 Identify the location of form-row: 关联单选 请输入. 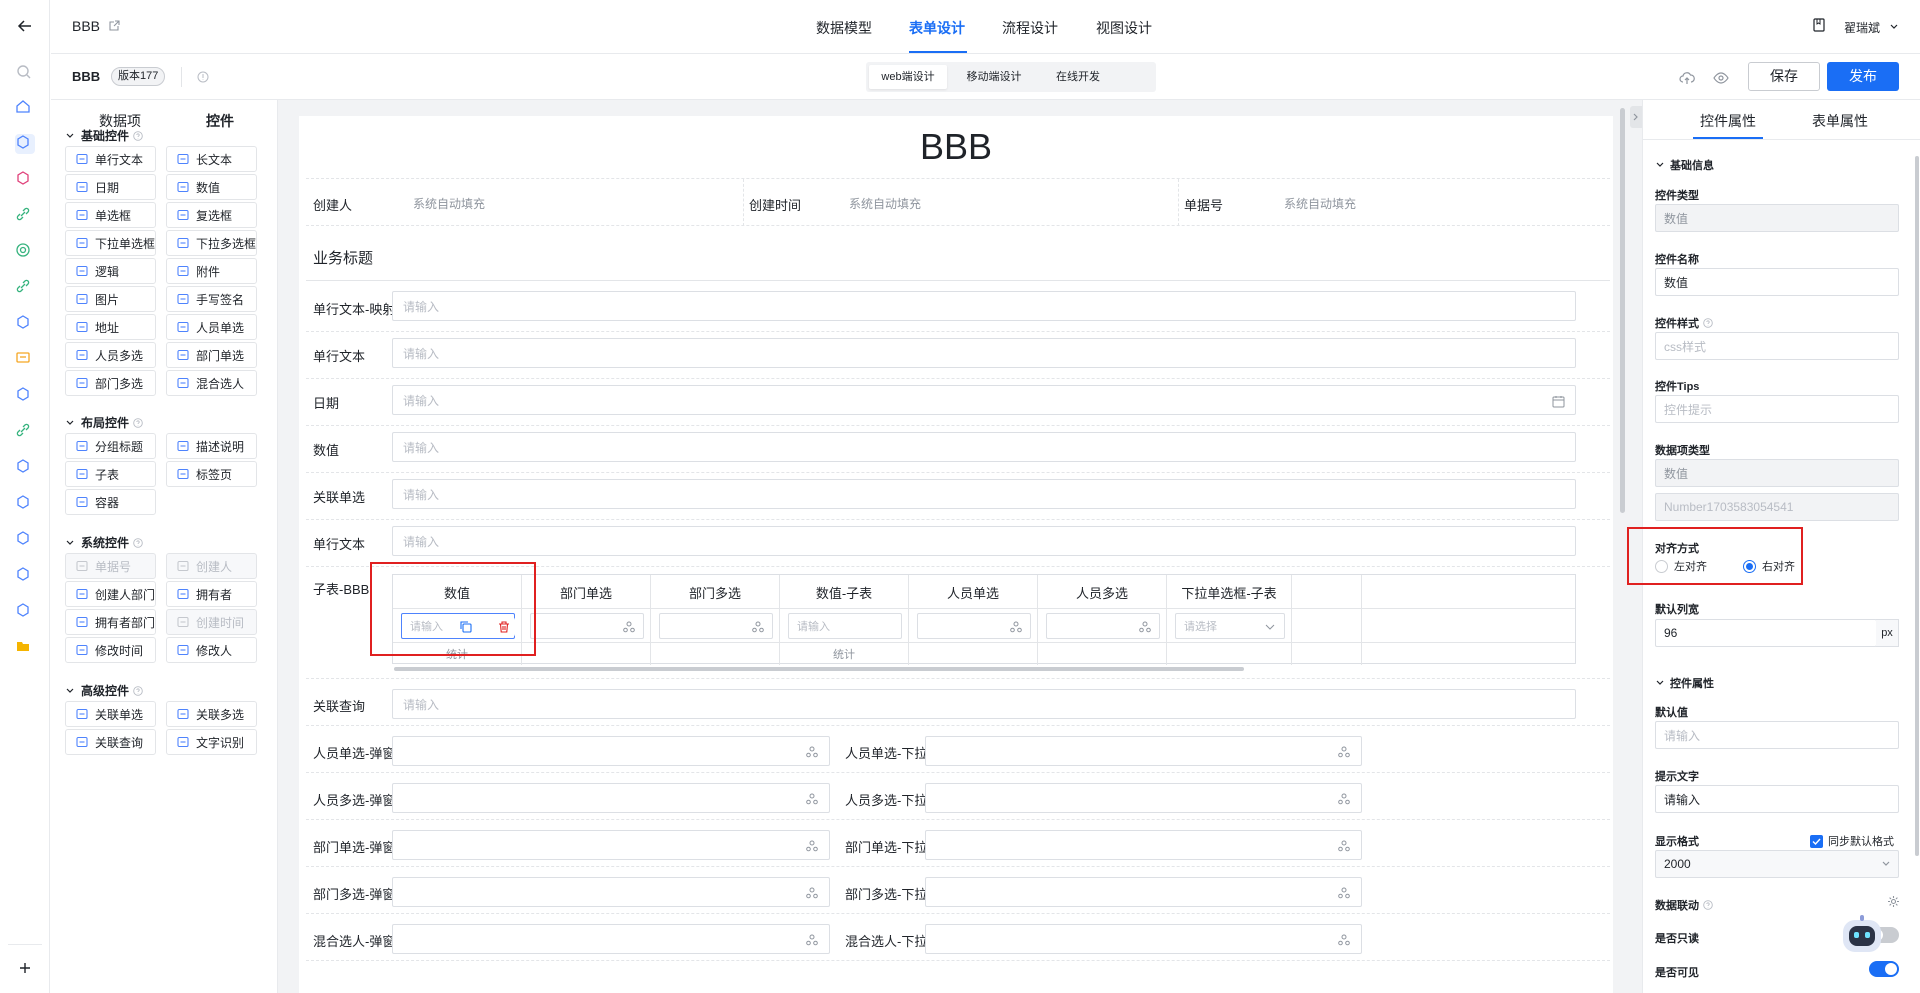
(958, 496).